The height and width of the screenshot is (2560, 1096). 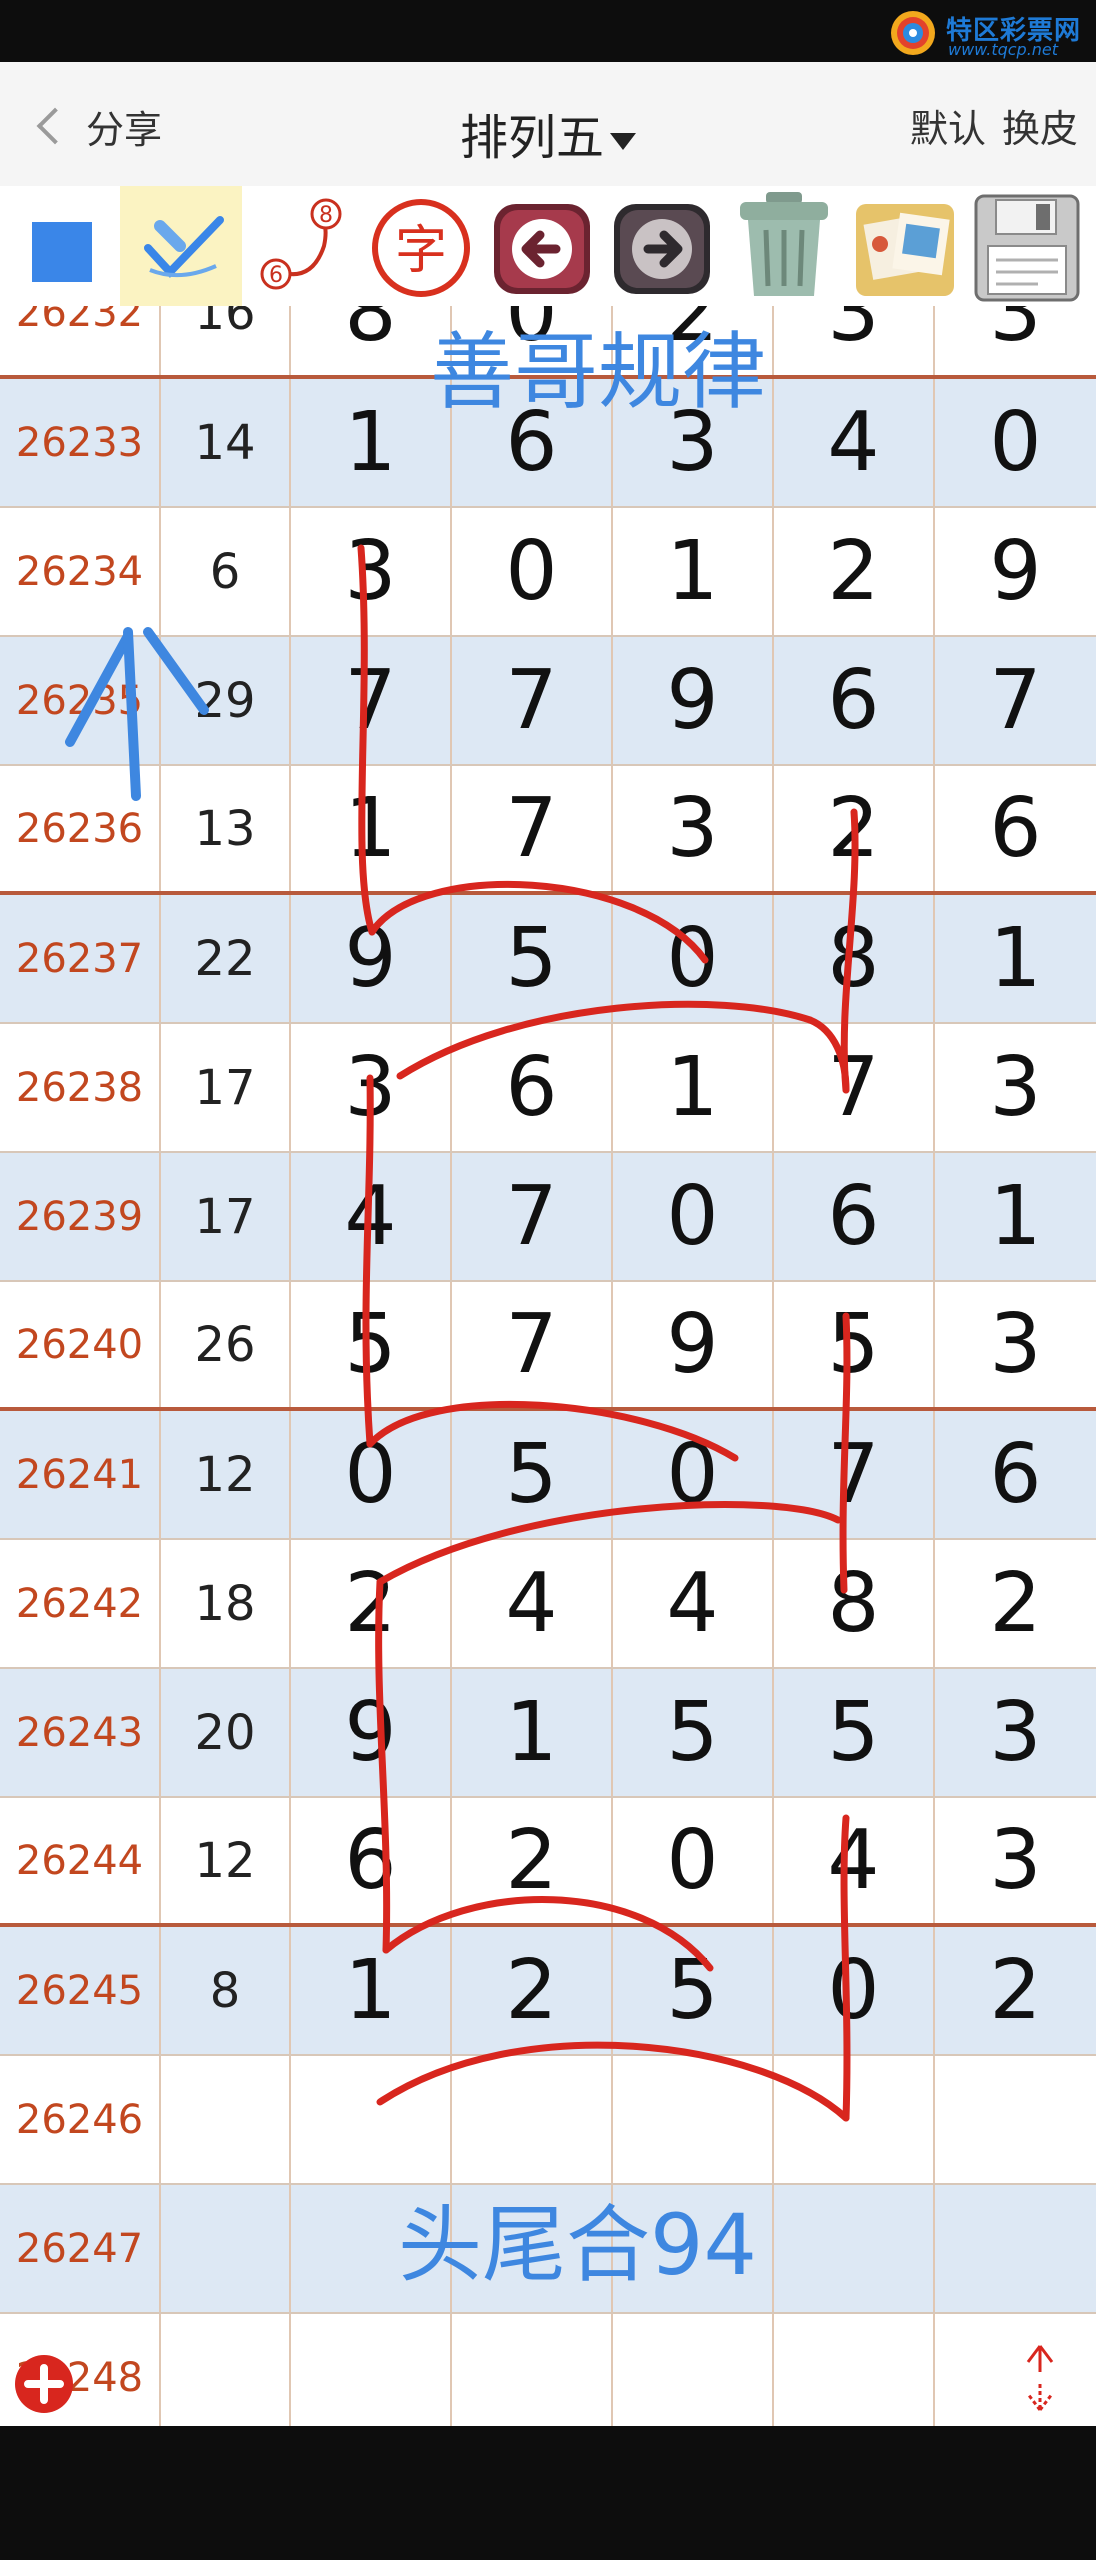 What do you see at coordinates (80, 442) in the screenshot?
I see `issue-number-cell: 26233` at bounding box center [80, 442].